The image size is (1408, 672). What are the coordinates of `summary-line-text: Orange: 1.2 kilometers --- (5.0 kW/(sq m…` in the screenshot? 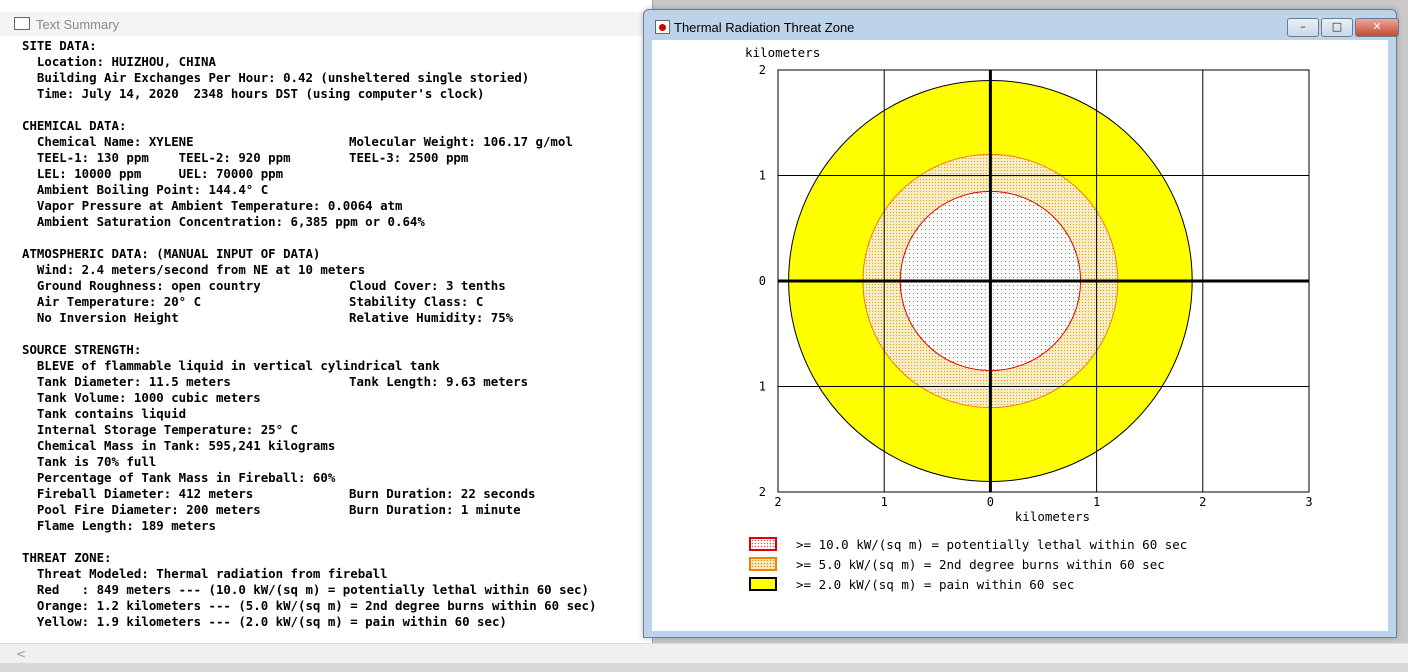 It's located at (309, 605).